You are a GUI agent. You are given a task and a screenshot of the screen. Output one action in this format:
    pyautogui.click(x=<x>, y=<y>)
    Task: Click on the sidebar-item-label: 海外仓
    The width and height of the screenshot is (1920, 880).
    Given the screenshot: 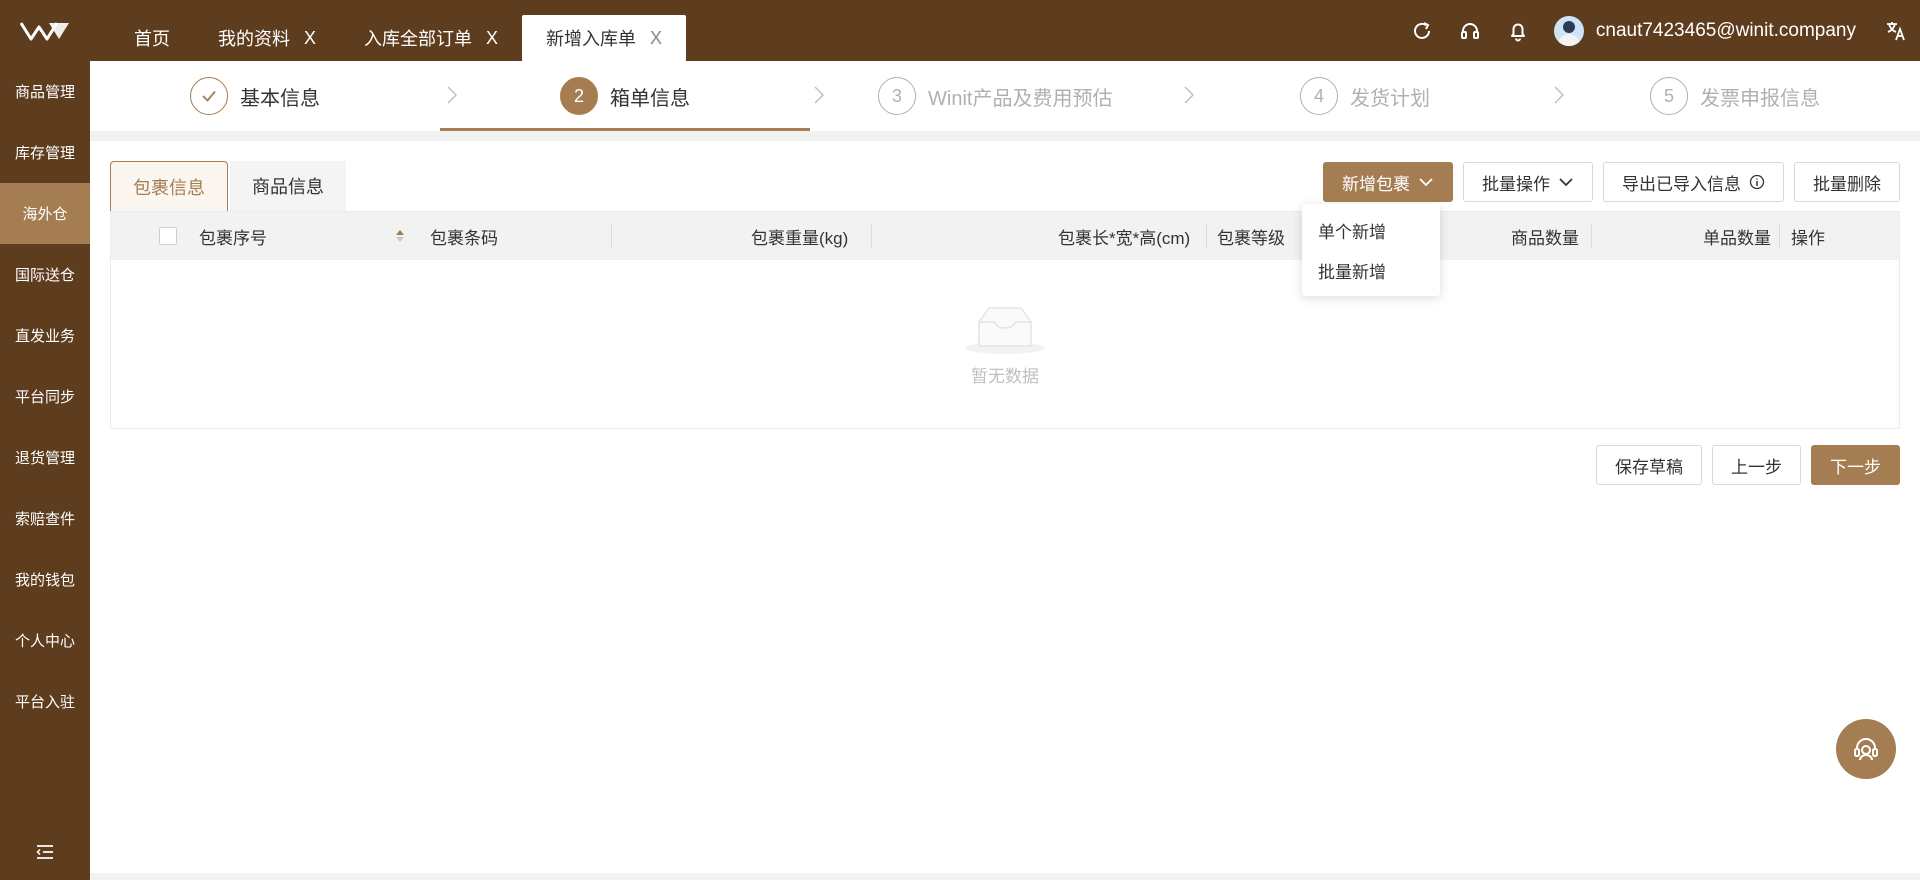 What is the action you would take?
    pyautogui.click(x=45, y=214)
    